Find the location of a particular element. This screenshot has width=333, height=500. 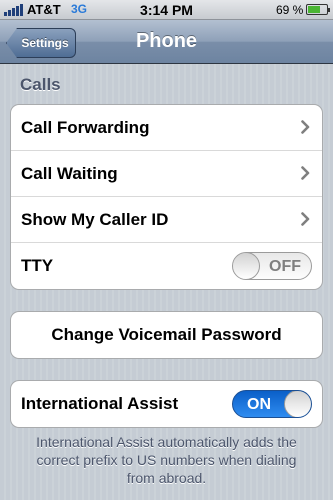

change-voicemail-password-button: Change Voicemail Password is located at coordinates (166, 335).